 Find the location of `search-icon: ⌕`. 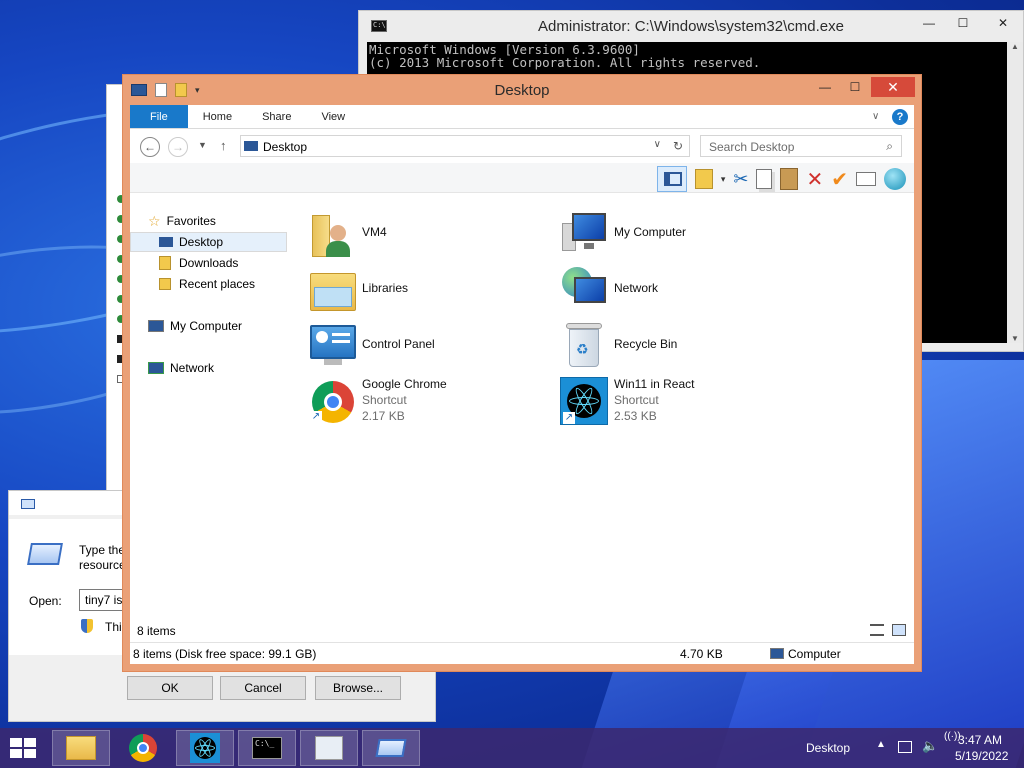

search-icon: ⌕ is located at coordinates (889, 146).